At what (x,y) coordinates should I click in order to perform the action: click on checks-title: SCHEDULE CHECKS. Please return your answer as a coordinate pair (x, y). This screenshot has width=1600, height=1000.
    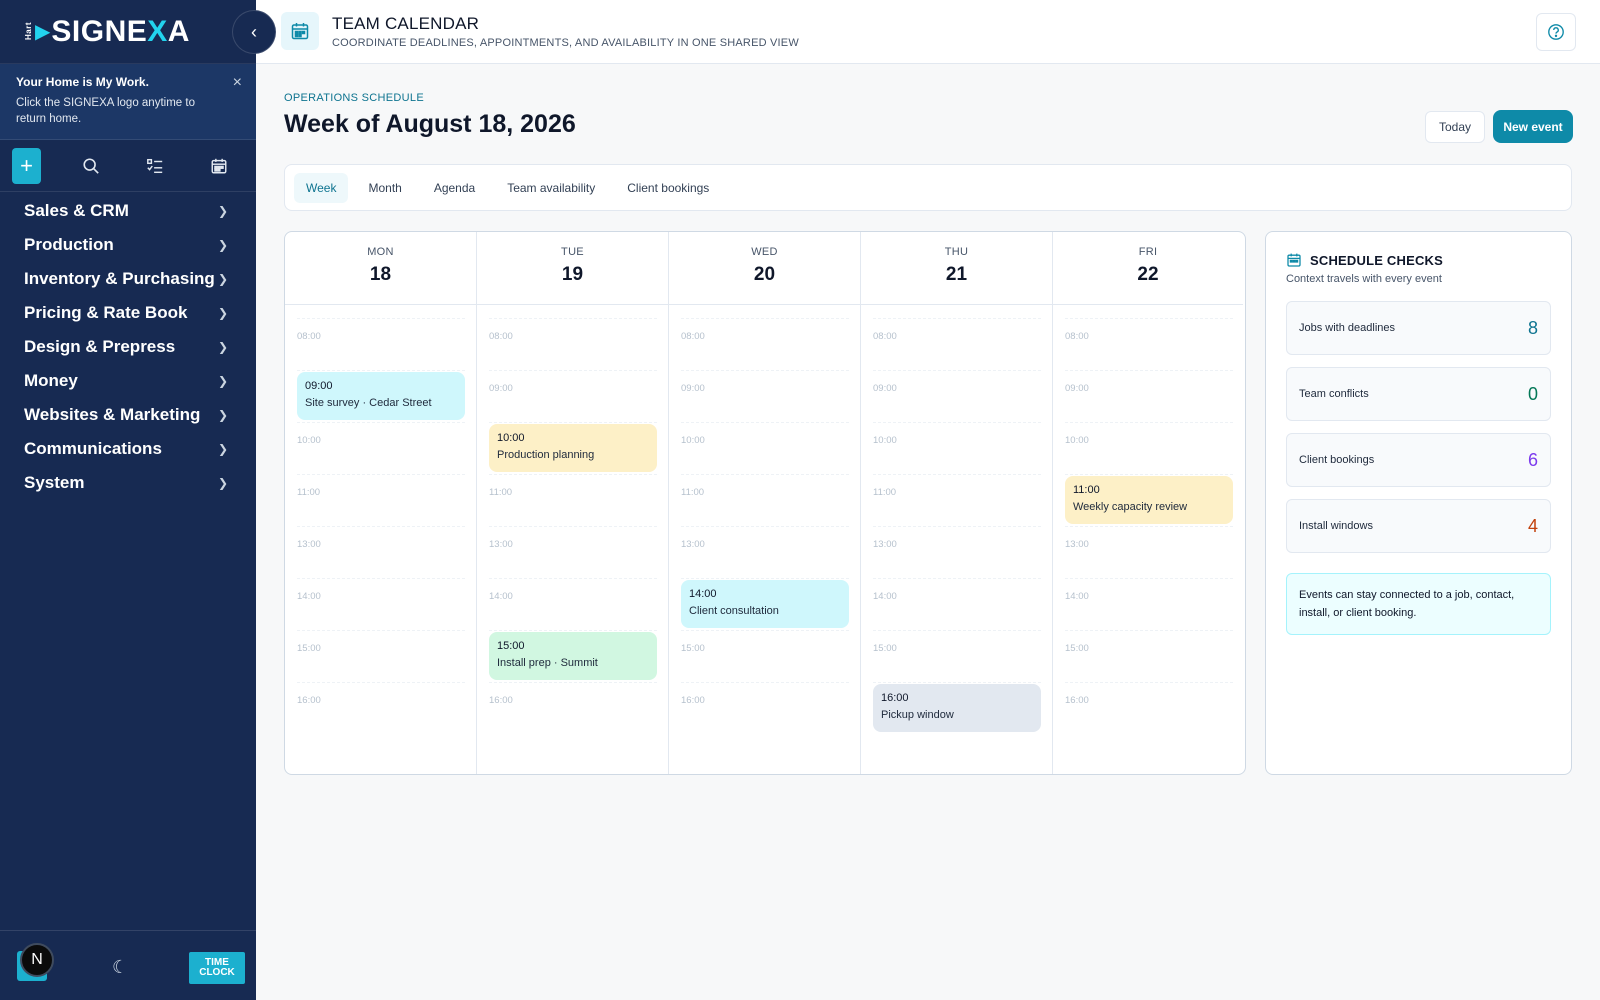
    Looking at the image, I should click on (1377, 260).